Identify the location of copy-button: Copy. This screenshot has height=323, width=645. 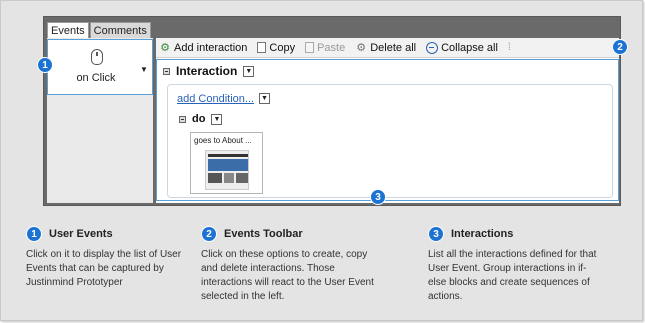
(276, 48).